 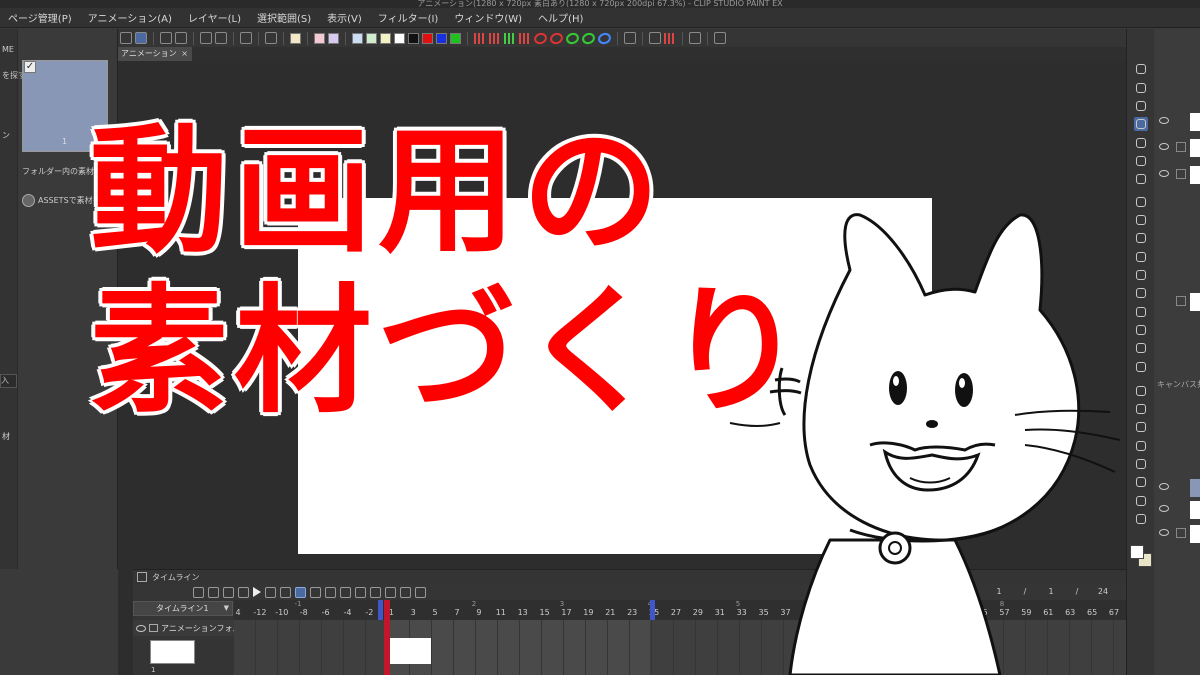 I want to click on lasso-icon, so click(x=1141, y=161).